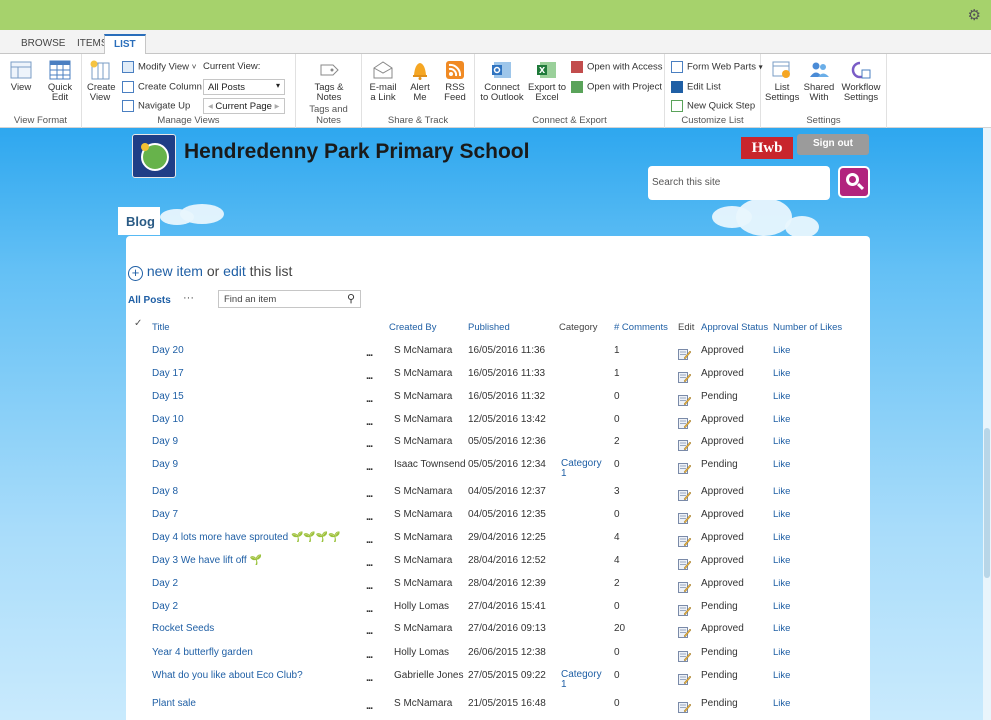 The image size is (991, 720). Describe the element at coordinates (819, 81) in the screenshot. I see `shared-with-button: Shared With` at that location.